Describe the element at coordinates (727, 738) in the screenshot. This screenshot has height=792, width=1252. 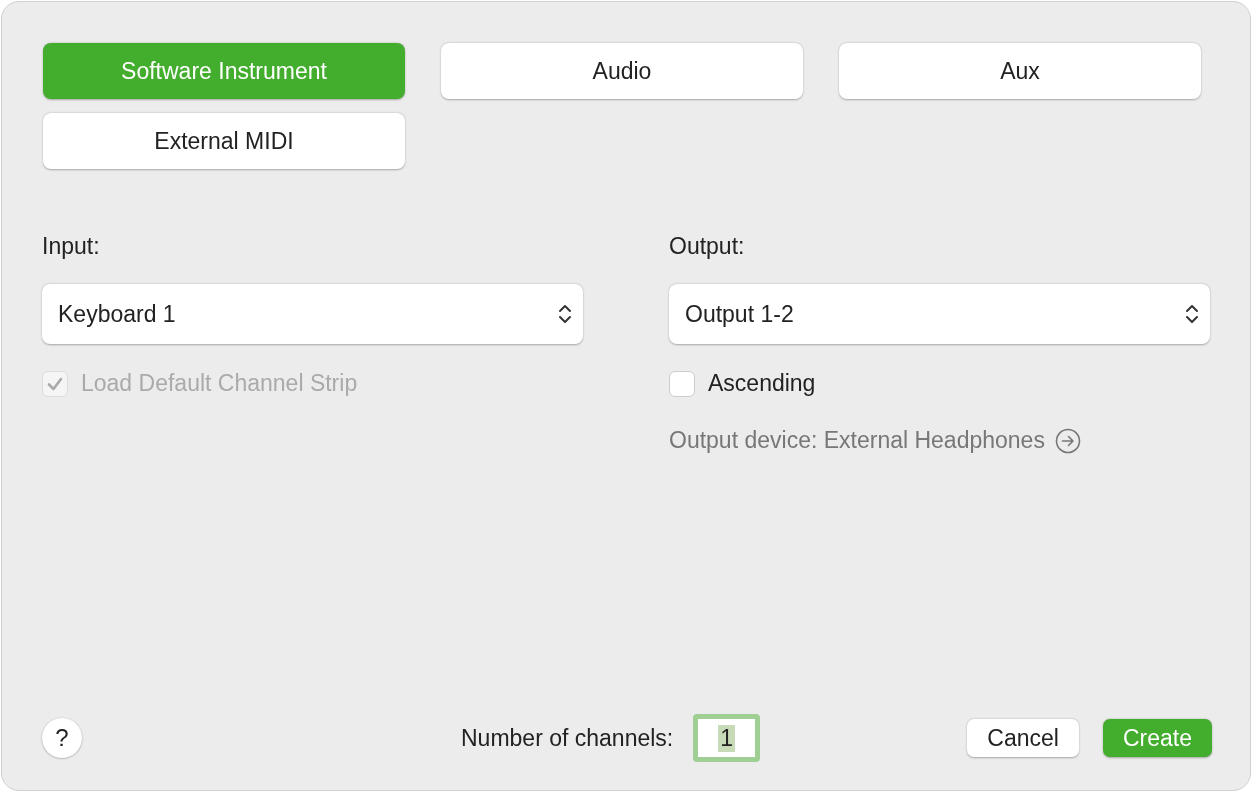
I see `channels-field: 1` at that location.